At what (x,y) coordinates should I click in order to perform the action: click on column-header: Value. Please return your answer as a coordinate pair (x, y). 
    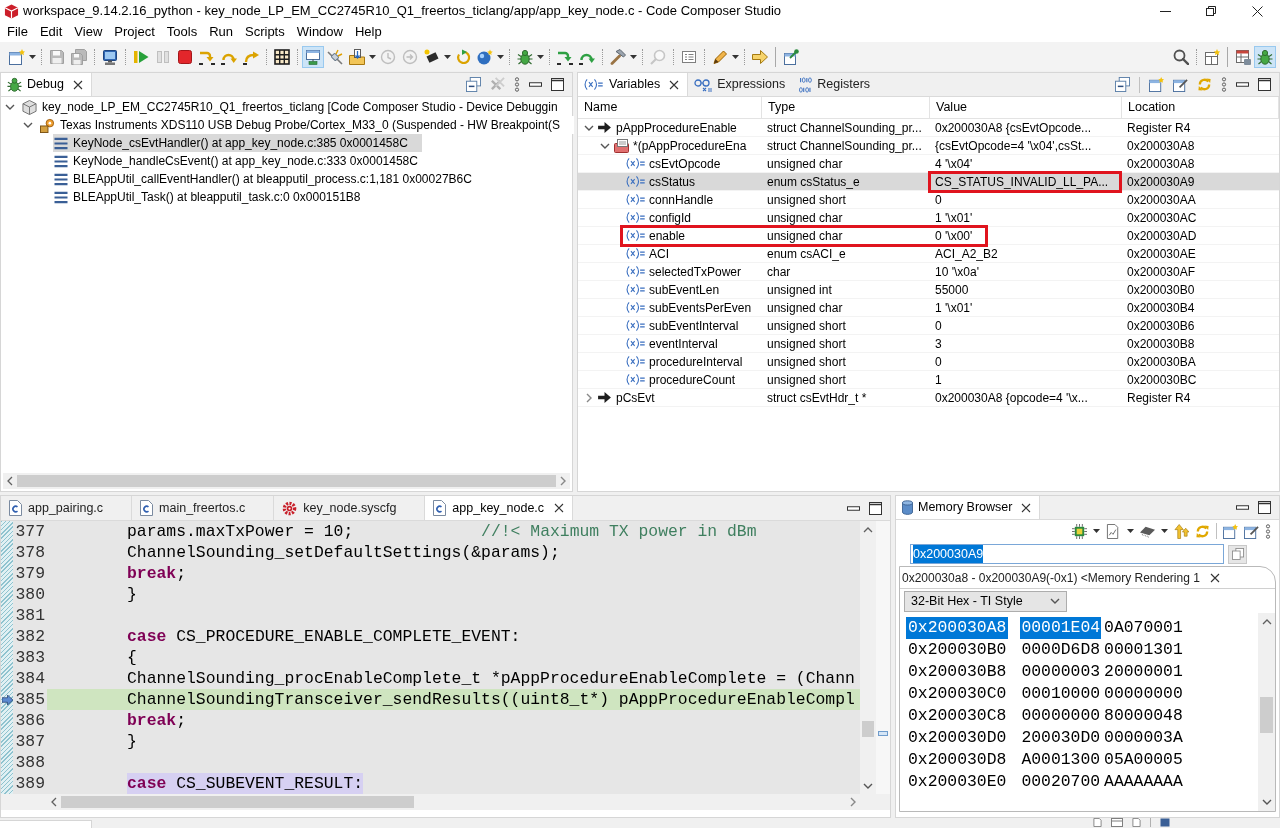
    Looking at the image, I should click on (1026, 107).